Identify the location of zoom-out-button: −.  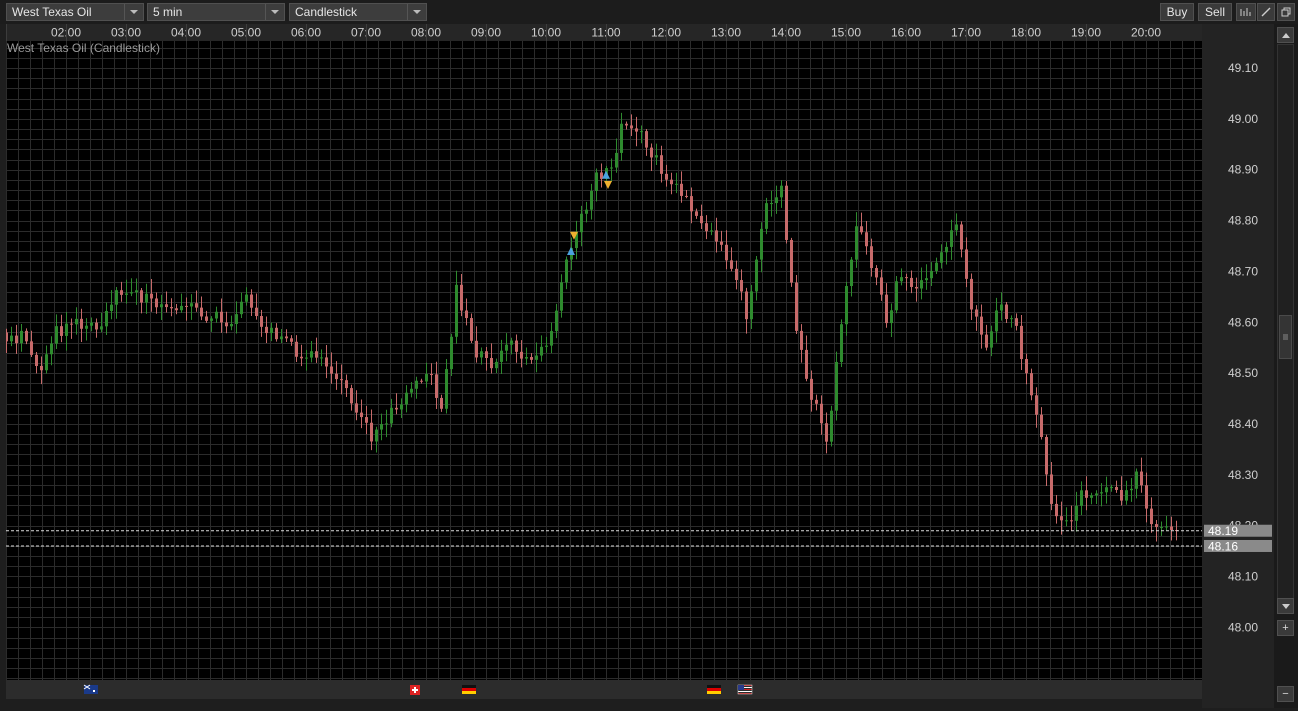
(1285, 694).